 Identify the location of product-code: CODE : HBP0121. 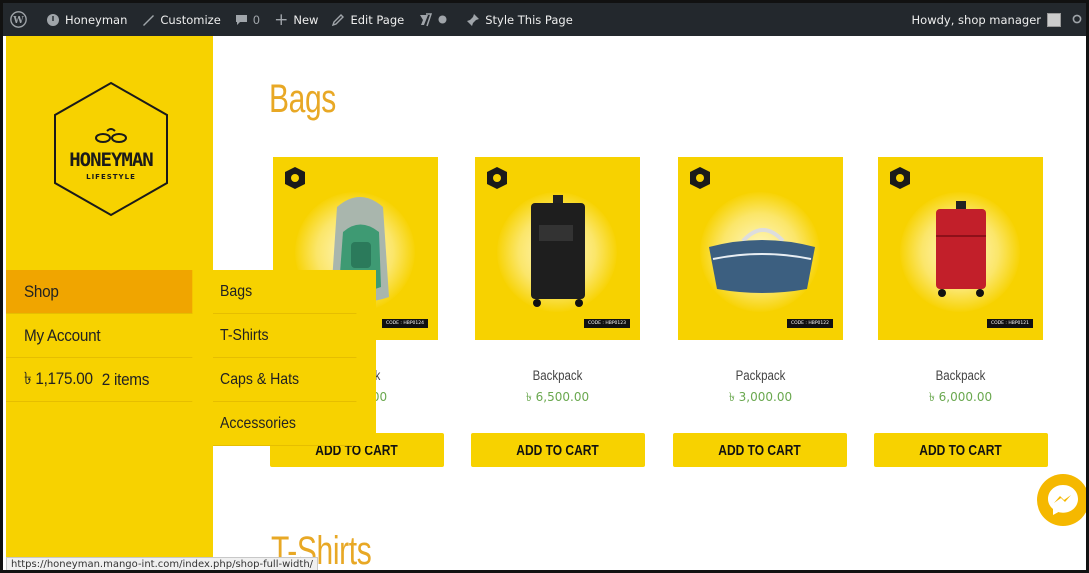
(1009, 323).